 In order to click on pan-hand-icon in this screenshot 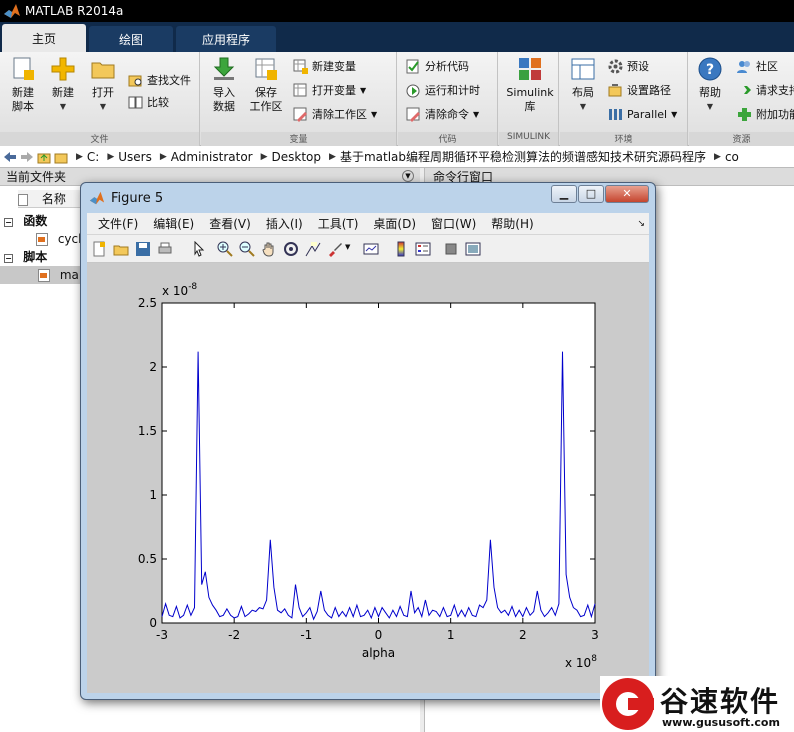, I will do `click(269, 249)`.